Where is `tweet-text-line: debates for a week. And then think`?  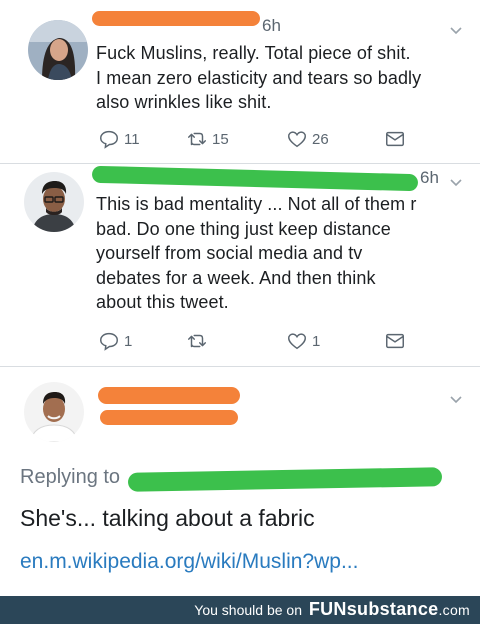 tweet-text-line: debates for a week. And then think is located at coordinates (236, 277).